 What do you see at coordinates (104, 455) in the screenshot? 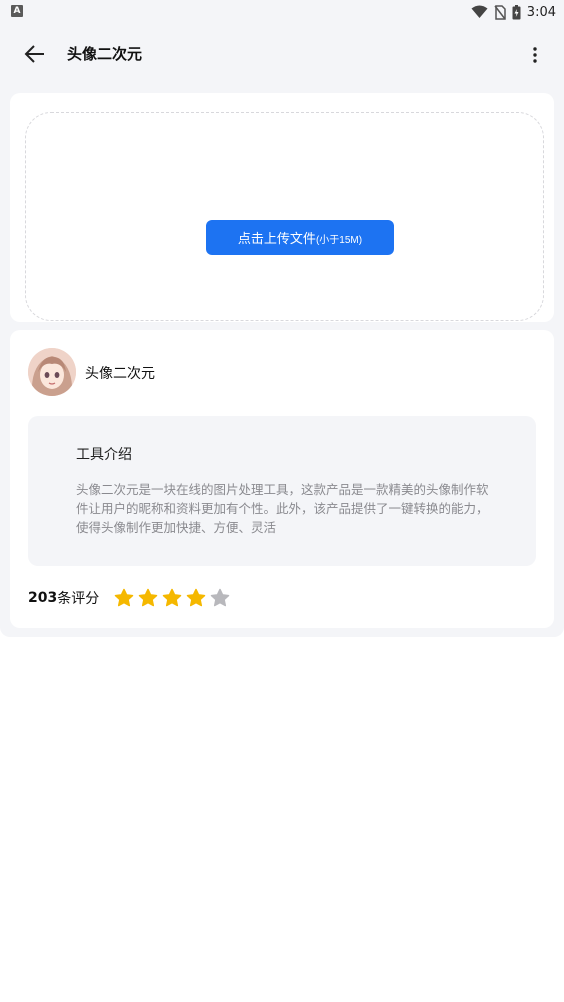
I see `intro-title: 工具介绍` at bounding box center [104, 455].